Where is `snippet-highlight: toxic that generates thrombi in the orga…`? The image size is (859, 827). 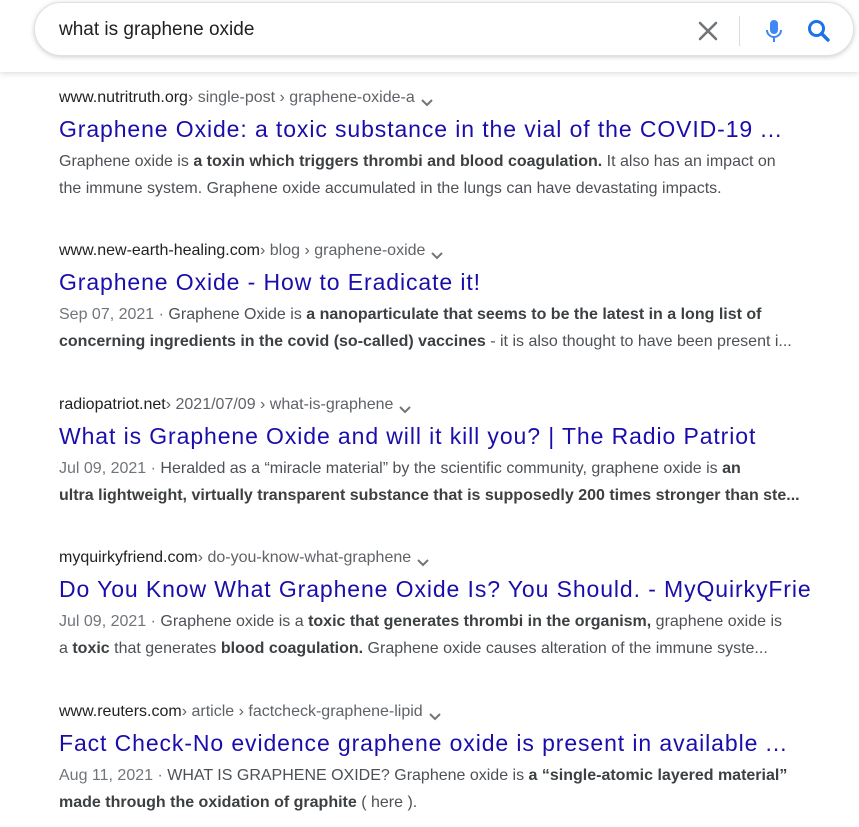 snippet-highlight: toxic that generates thrombi in the orga… is located at coordinates (480, 621).